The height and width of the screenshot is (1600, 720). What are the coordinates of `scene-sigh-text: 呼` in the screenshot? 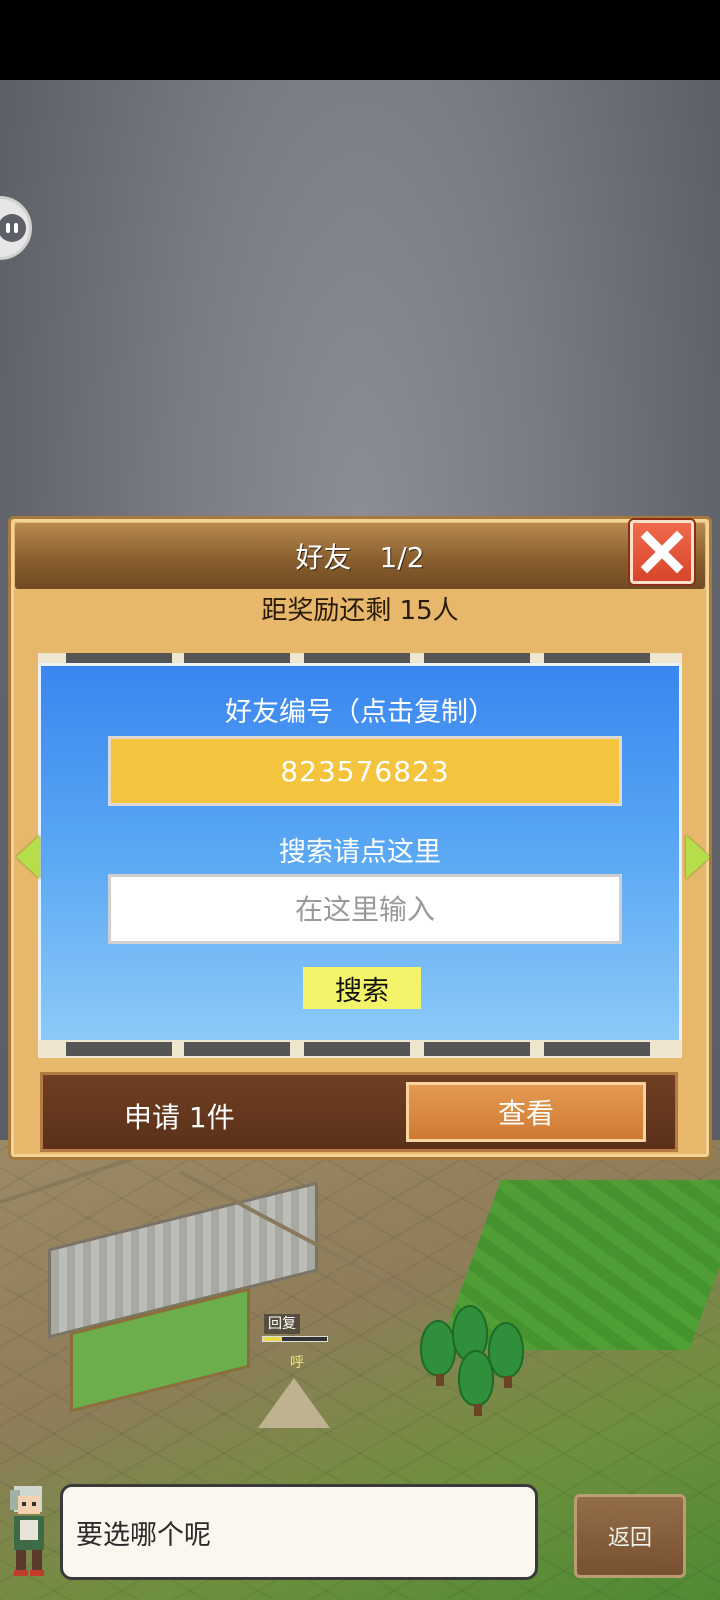 It's located at (297, 1363).